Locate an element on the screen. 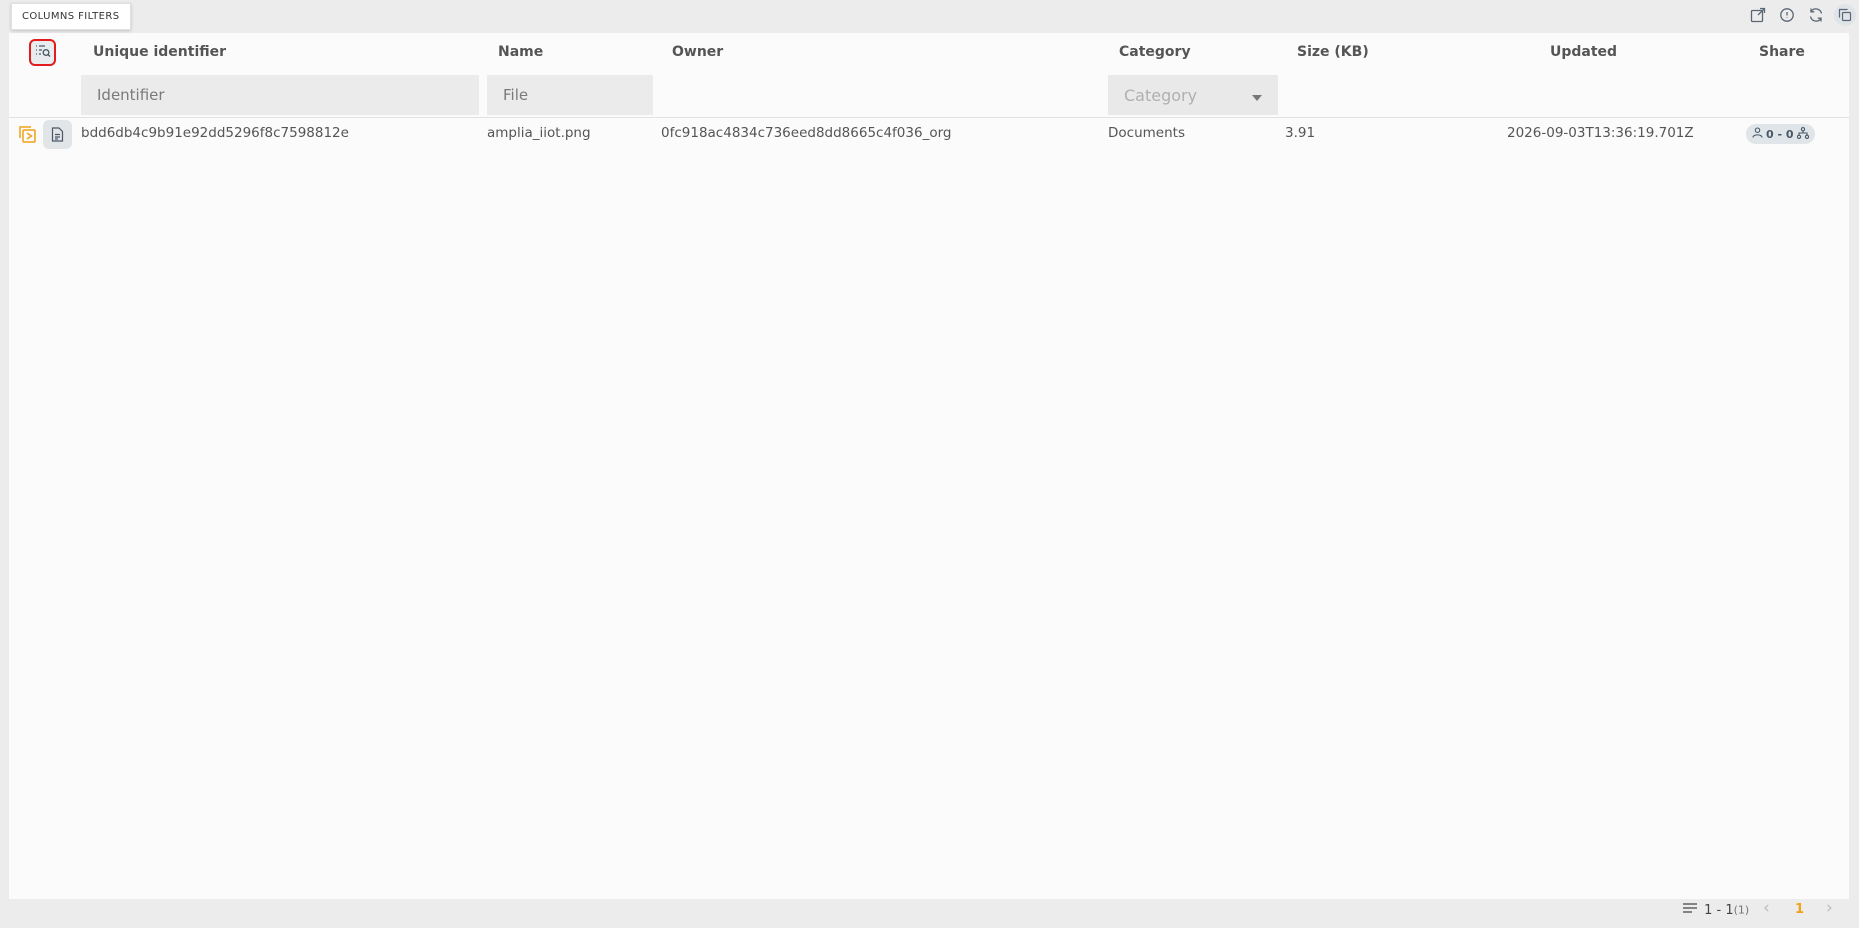 The width and height of the screenshot is (1859, 928). header-updated: Updated is located at coordinates (1583, 52).